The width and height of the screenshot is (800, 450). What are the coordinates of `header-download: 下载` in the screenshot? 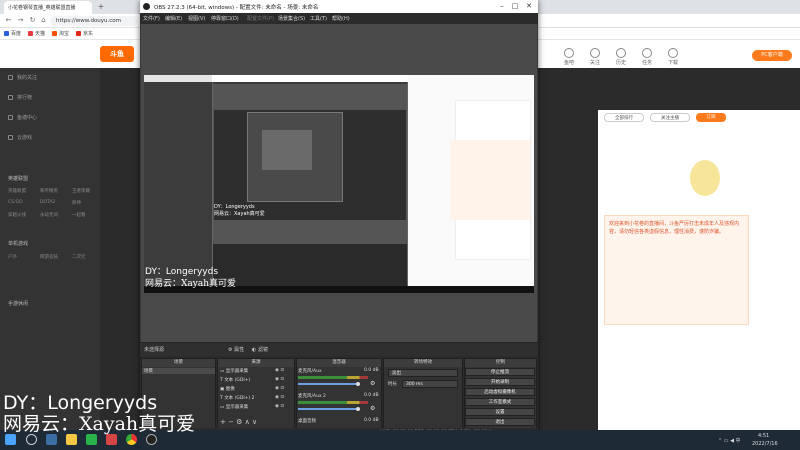 It's located at (673, 57).